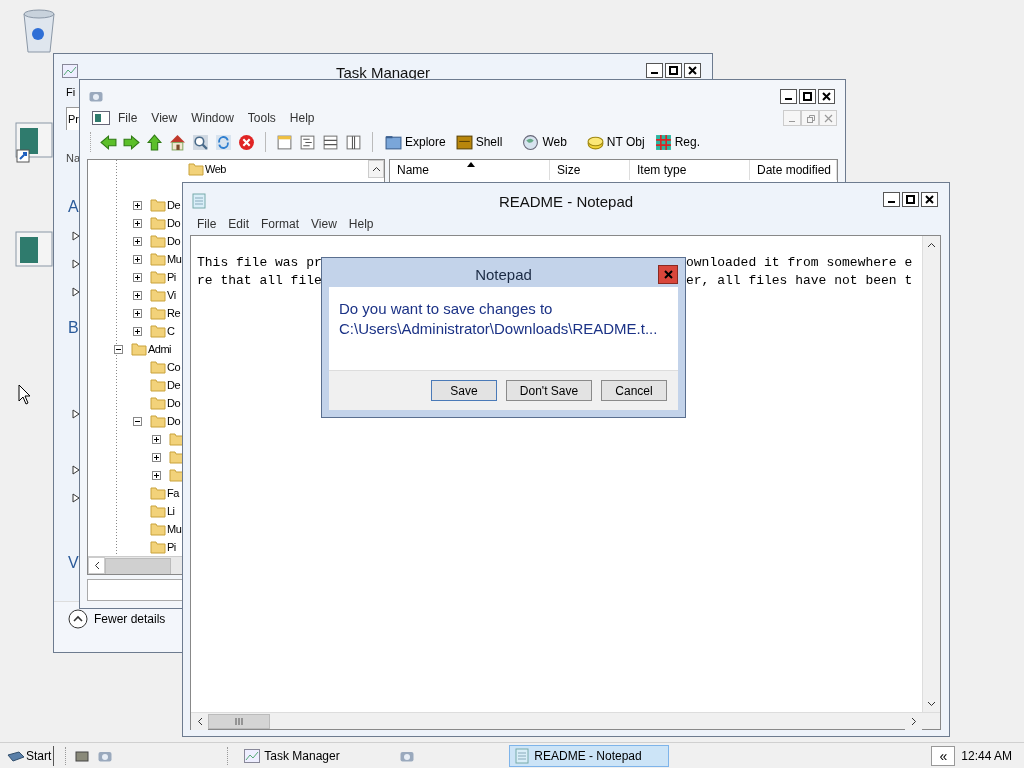  Describe the element at coordinates (117, 619) in the screenshot. I see `fewer-details-link: Fewer details` at that location.